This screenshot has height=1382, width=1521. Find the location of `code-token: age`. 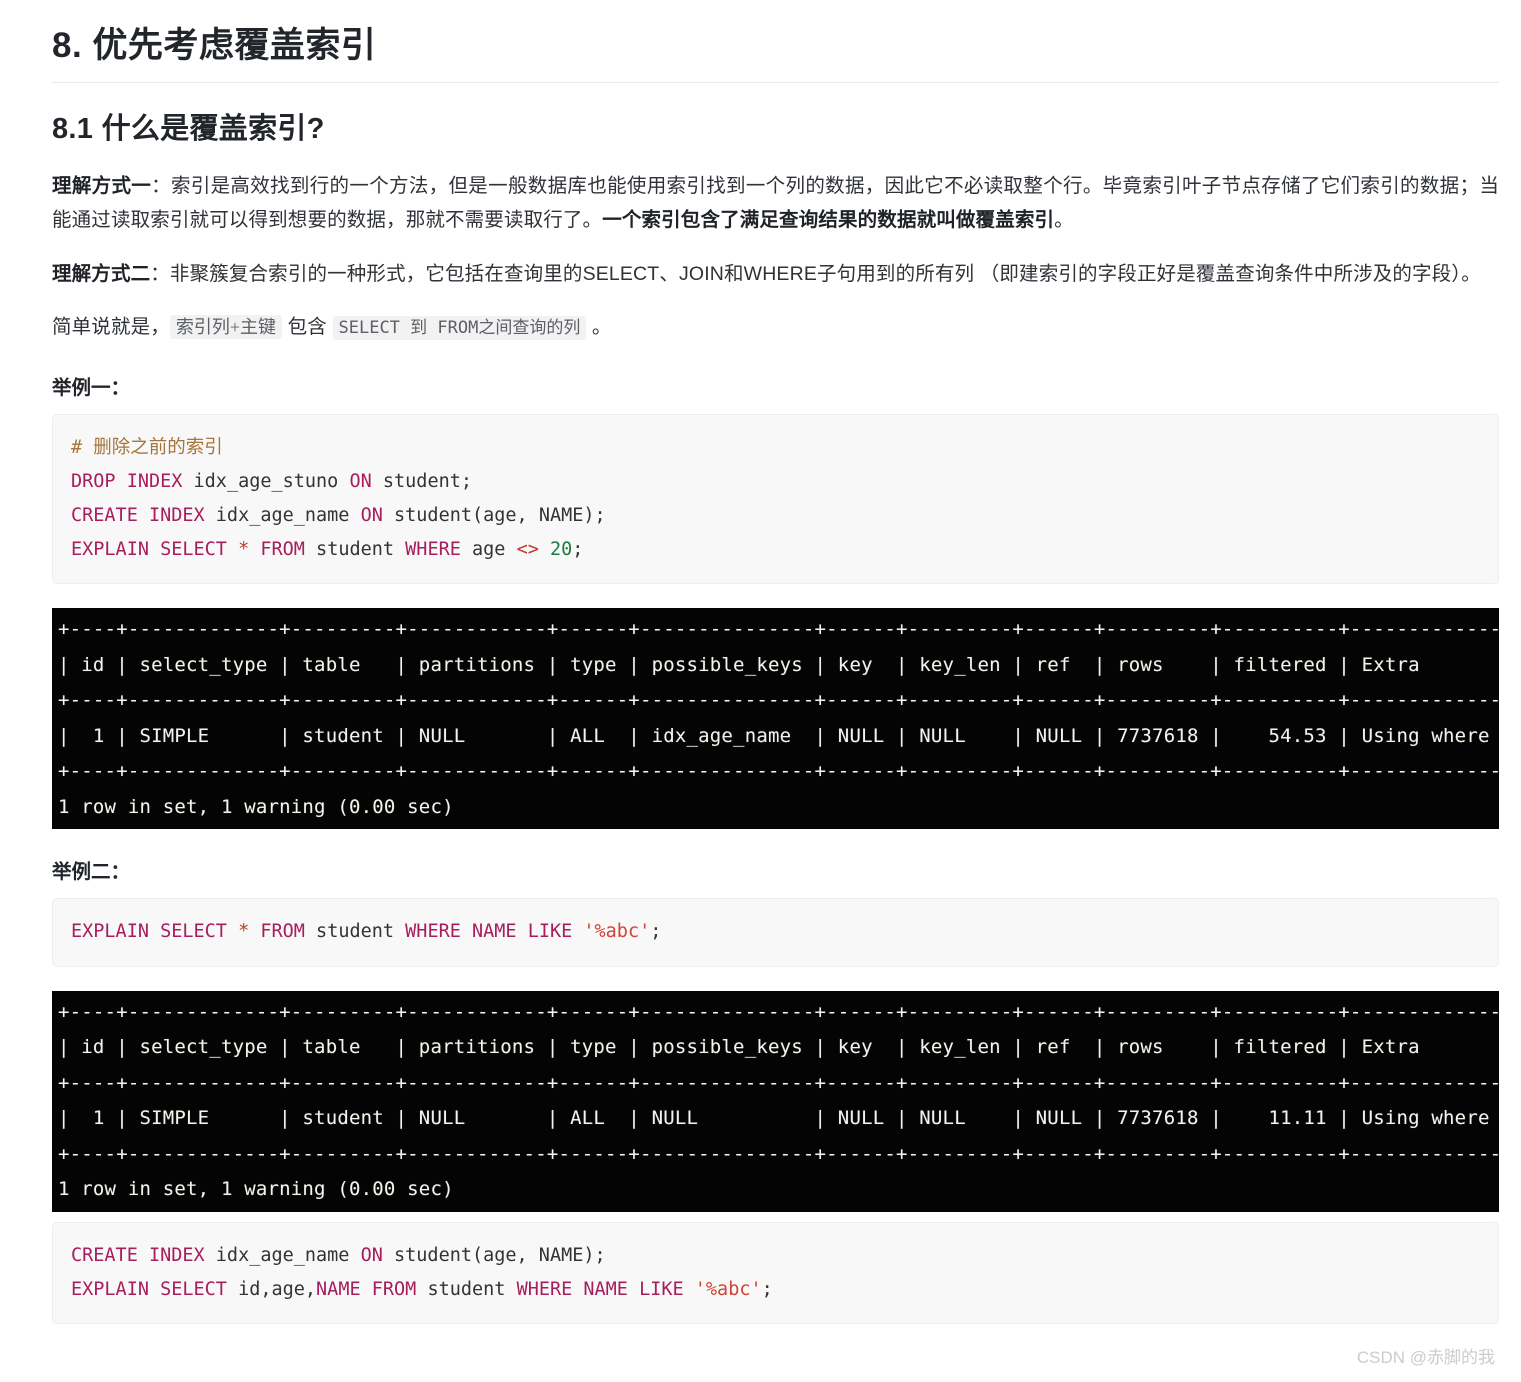

code-token: age is located at coordinates (488, 550).